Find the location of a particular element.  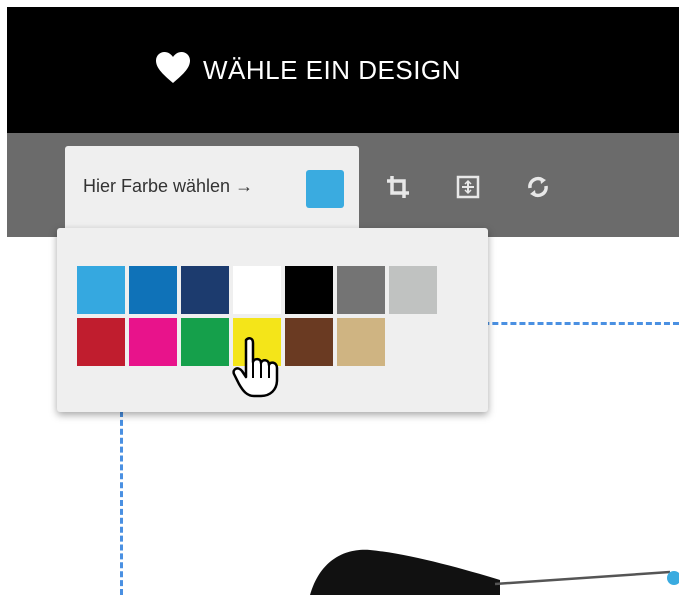

header-brand: WÄHLE EIN DESIGN is located at coordinates (308, 70).